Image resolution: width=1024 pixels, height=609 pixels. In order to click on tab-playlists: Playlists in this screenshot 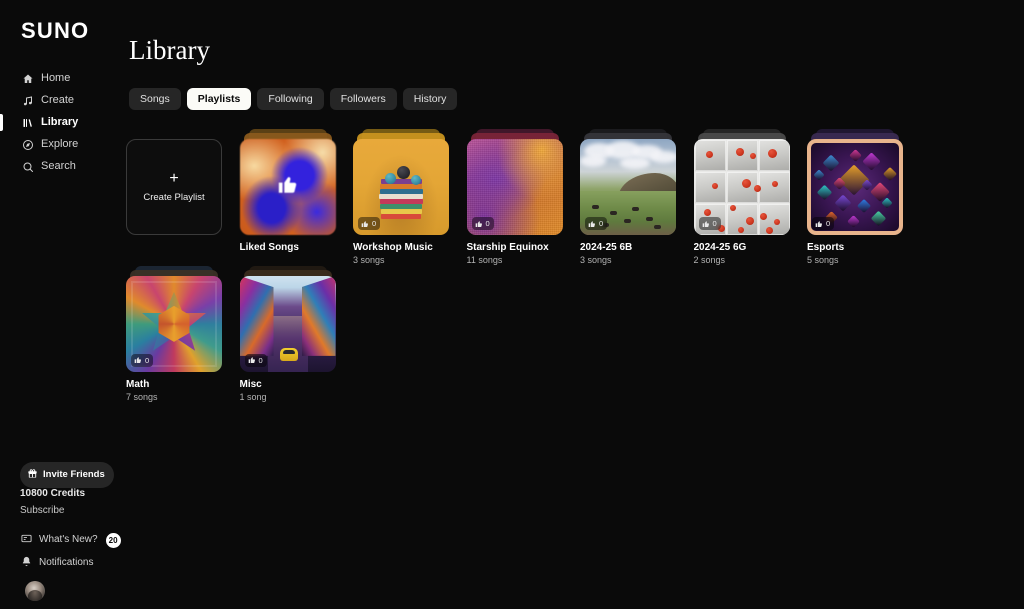, I will do `click(219, 99)`.